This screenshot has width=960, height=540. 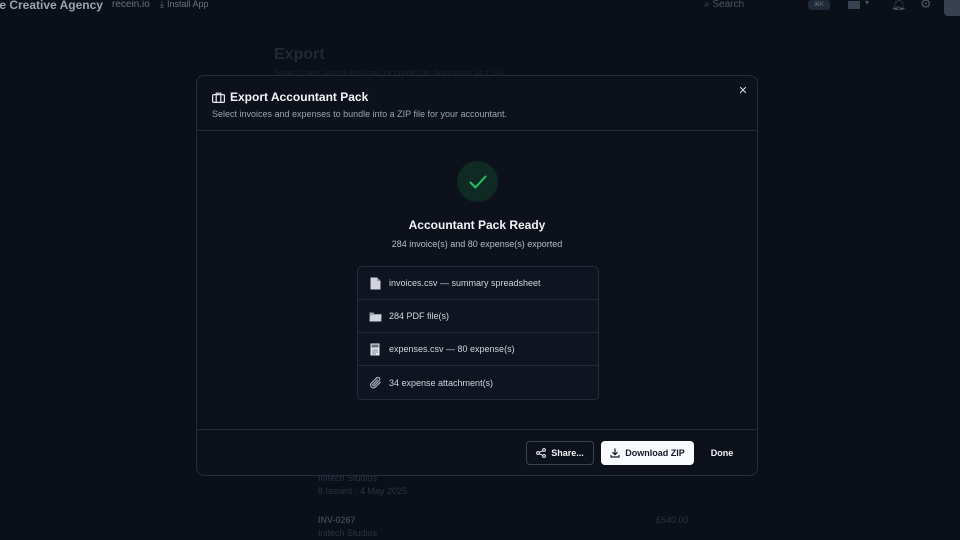 I want to click on search-input: ⌕ Search, so click(x=724, y=5).